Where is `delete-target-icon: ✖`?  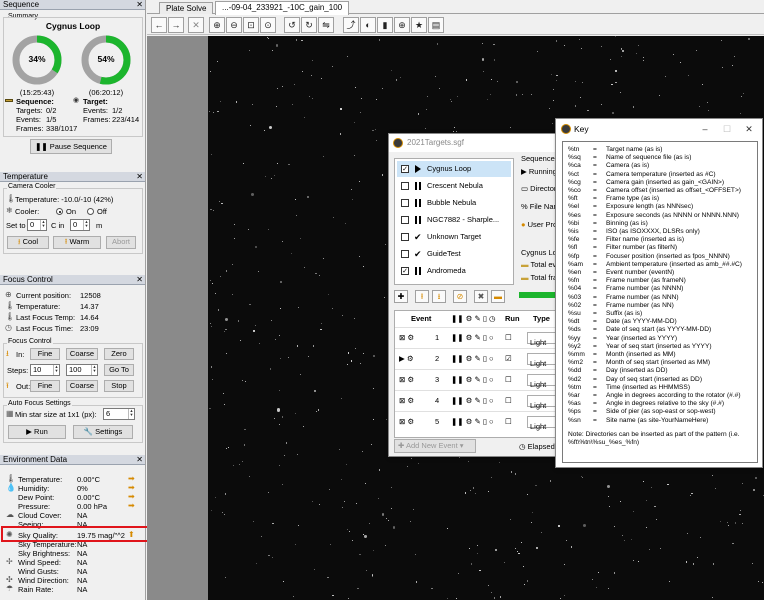
delete-target-icon: ✖ is located at coordinates (481, 296).